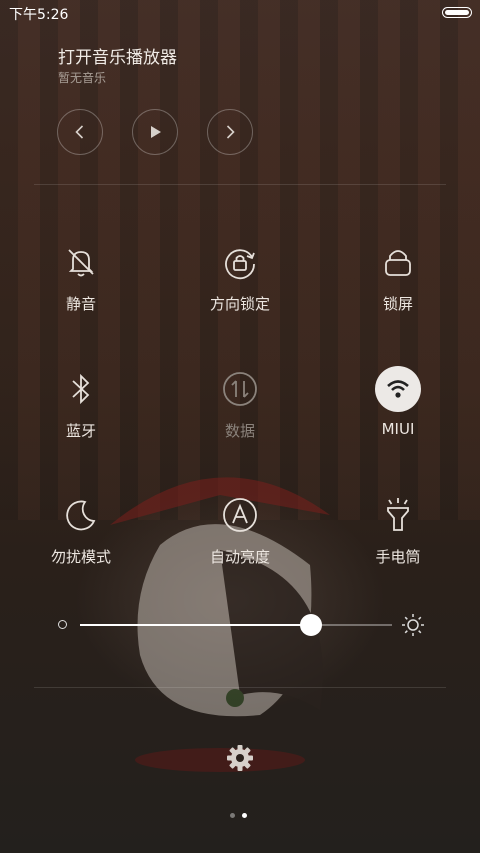 This screenshot has height=853, width=480. I want to click on divider-top, so click(240, 184).